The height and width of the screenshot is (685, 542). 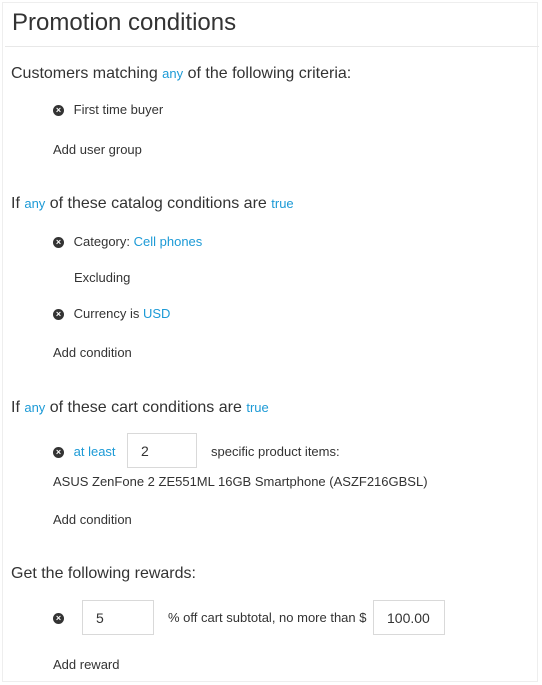 I want to click on catalog-value-selector: true, so click(x=282, y=203).